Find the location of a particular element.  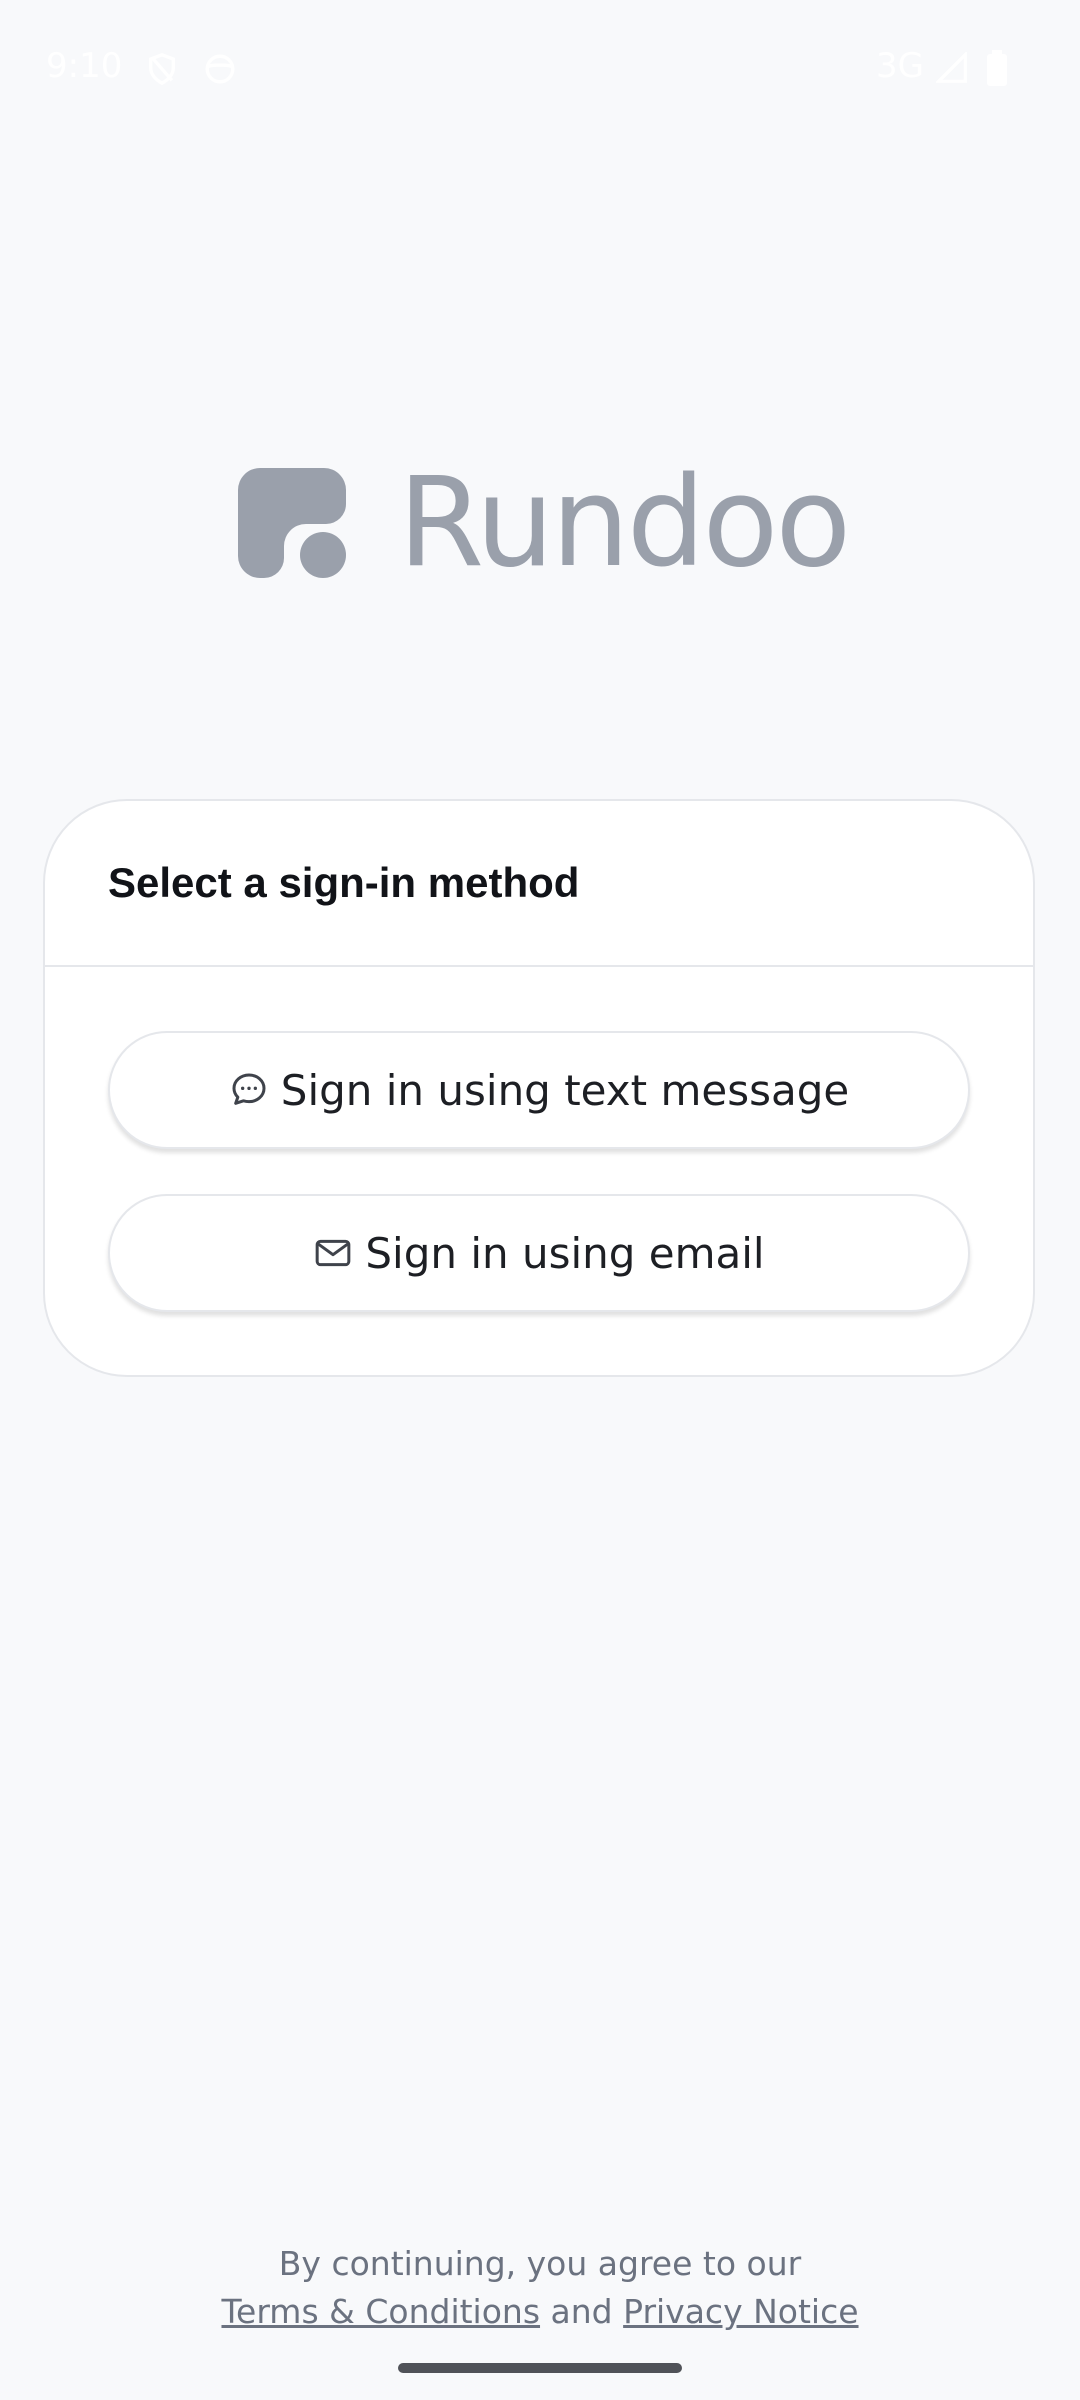

rundoo-logo-icon is located at coordinates (292, 523).